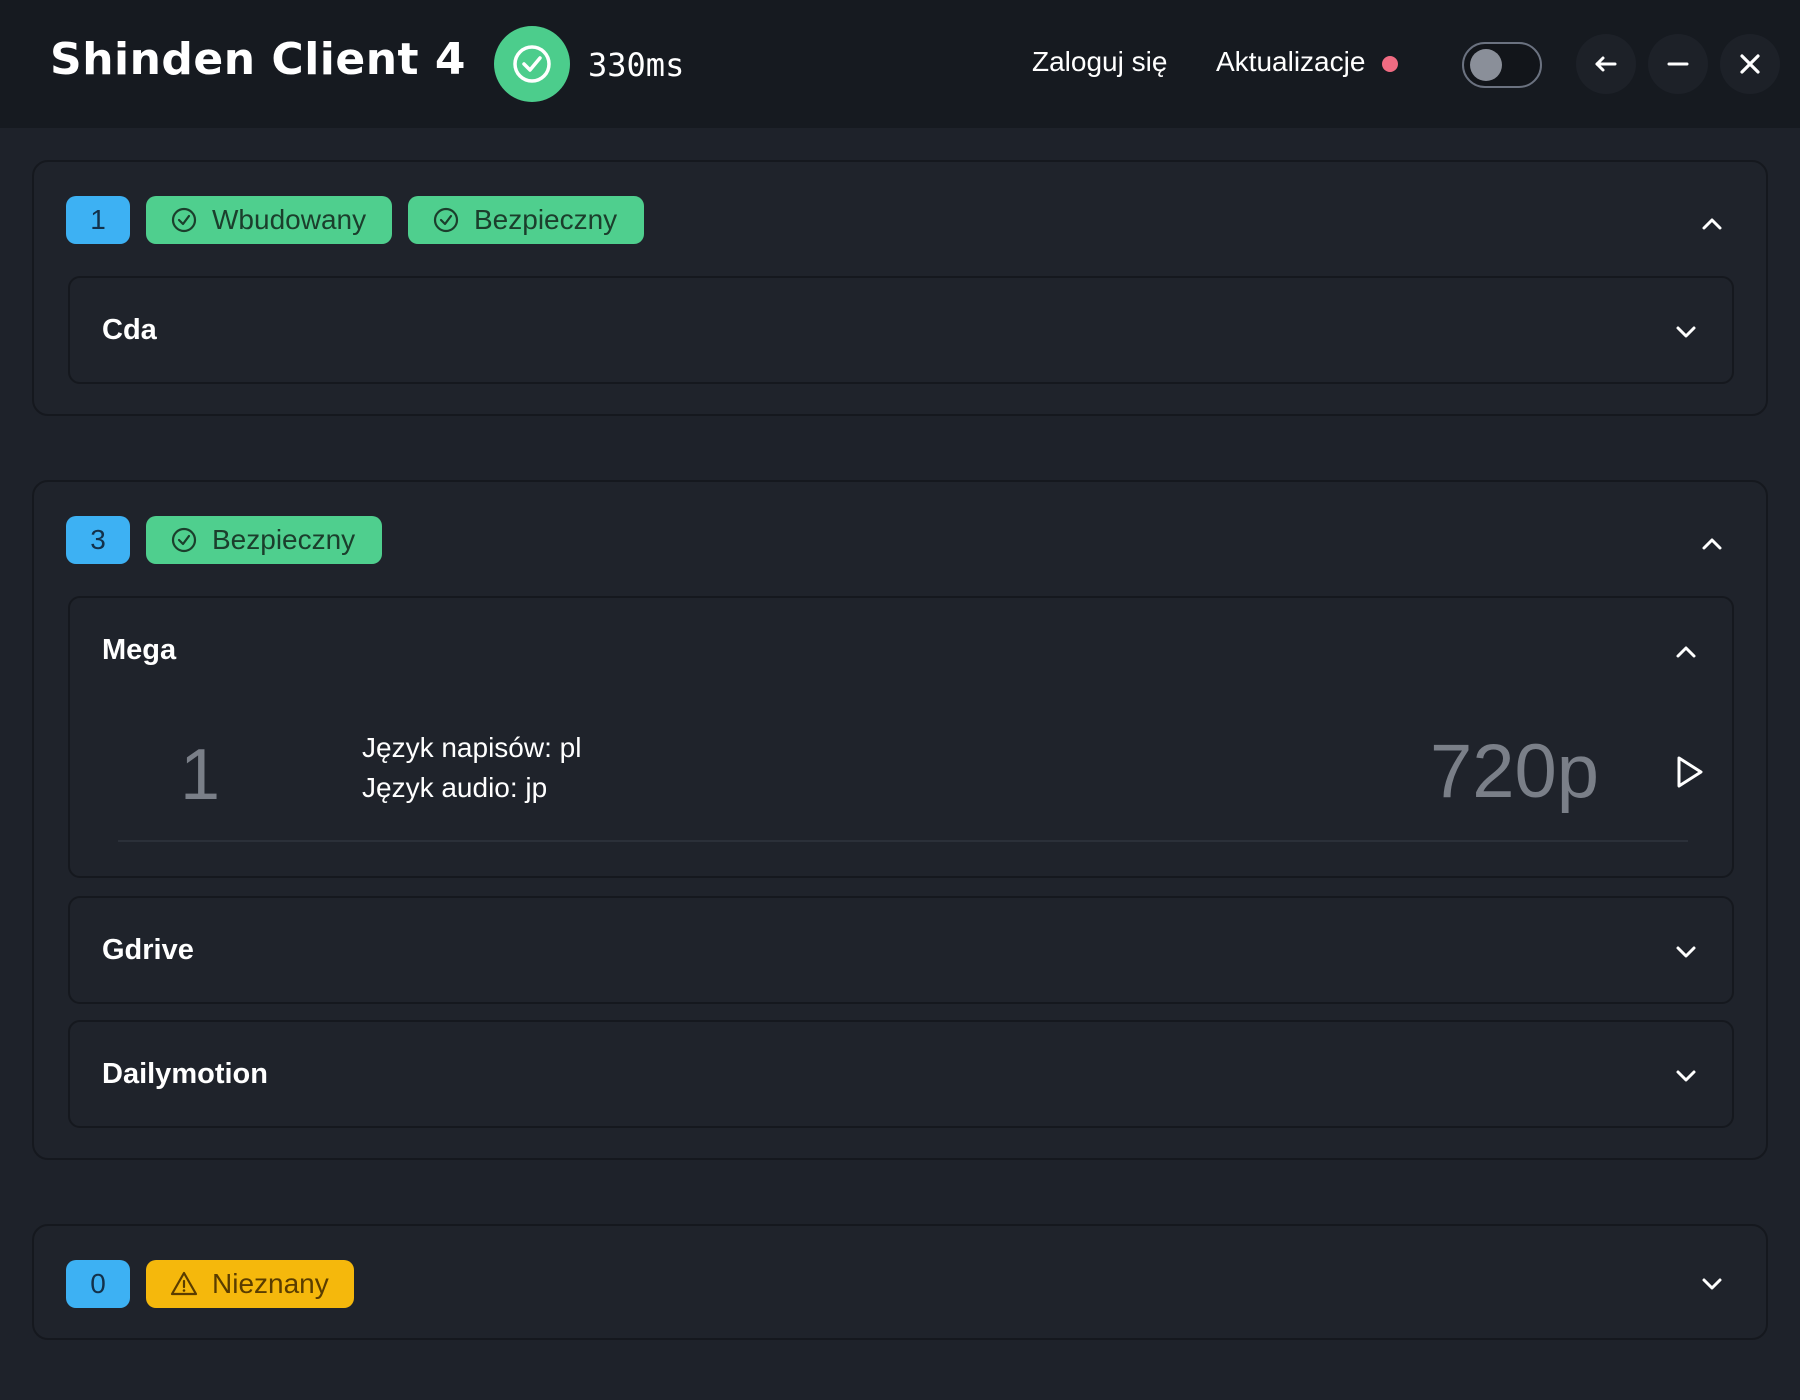  I want to click on minimize-icon, so click(1678, 64).